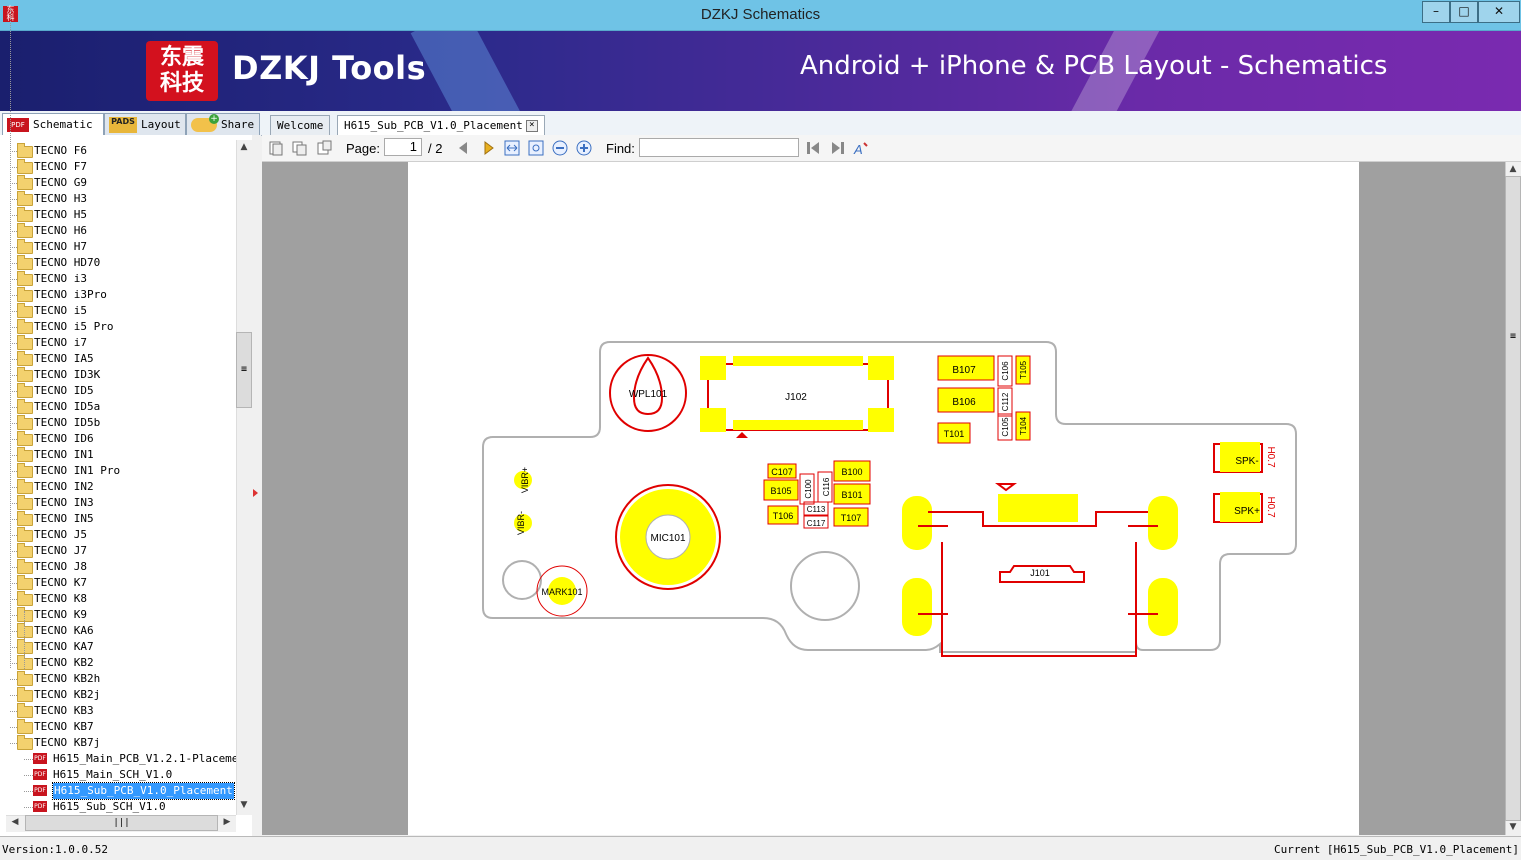 This screenshot has width=1521, height=860. What do you see at coordinates (463, 148) in the screenshot?
I see `prev-page-icon` at bounding box center [463, 148].